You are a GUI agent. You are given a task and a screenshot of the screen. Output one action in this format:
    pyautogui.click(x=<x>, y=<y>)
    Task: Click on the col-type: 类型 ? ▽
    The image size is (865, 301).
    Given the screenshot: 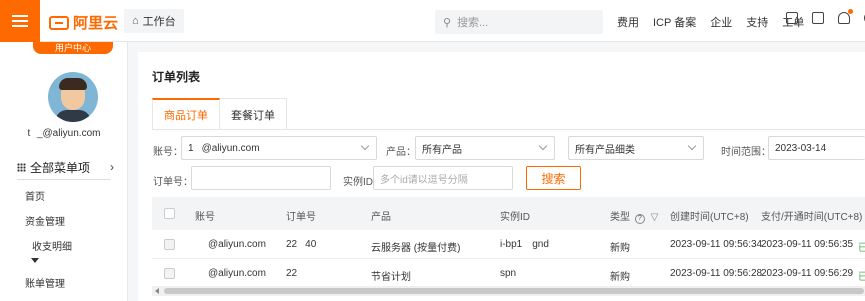 What is the action you would take?
    pyautogui.click(x=634, y=216)
    